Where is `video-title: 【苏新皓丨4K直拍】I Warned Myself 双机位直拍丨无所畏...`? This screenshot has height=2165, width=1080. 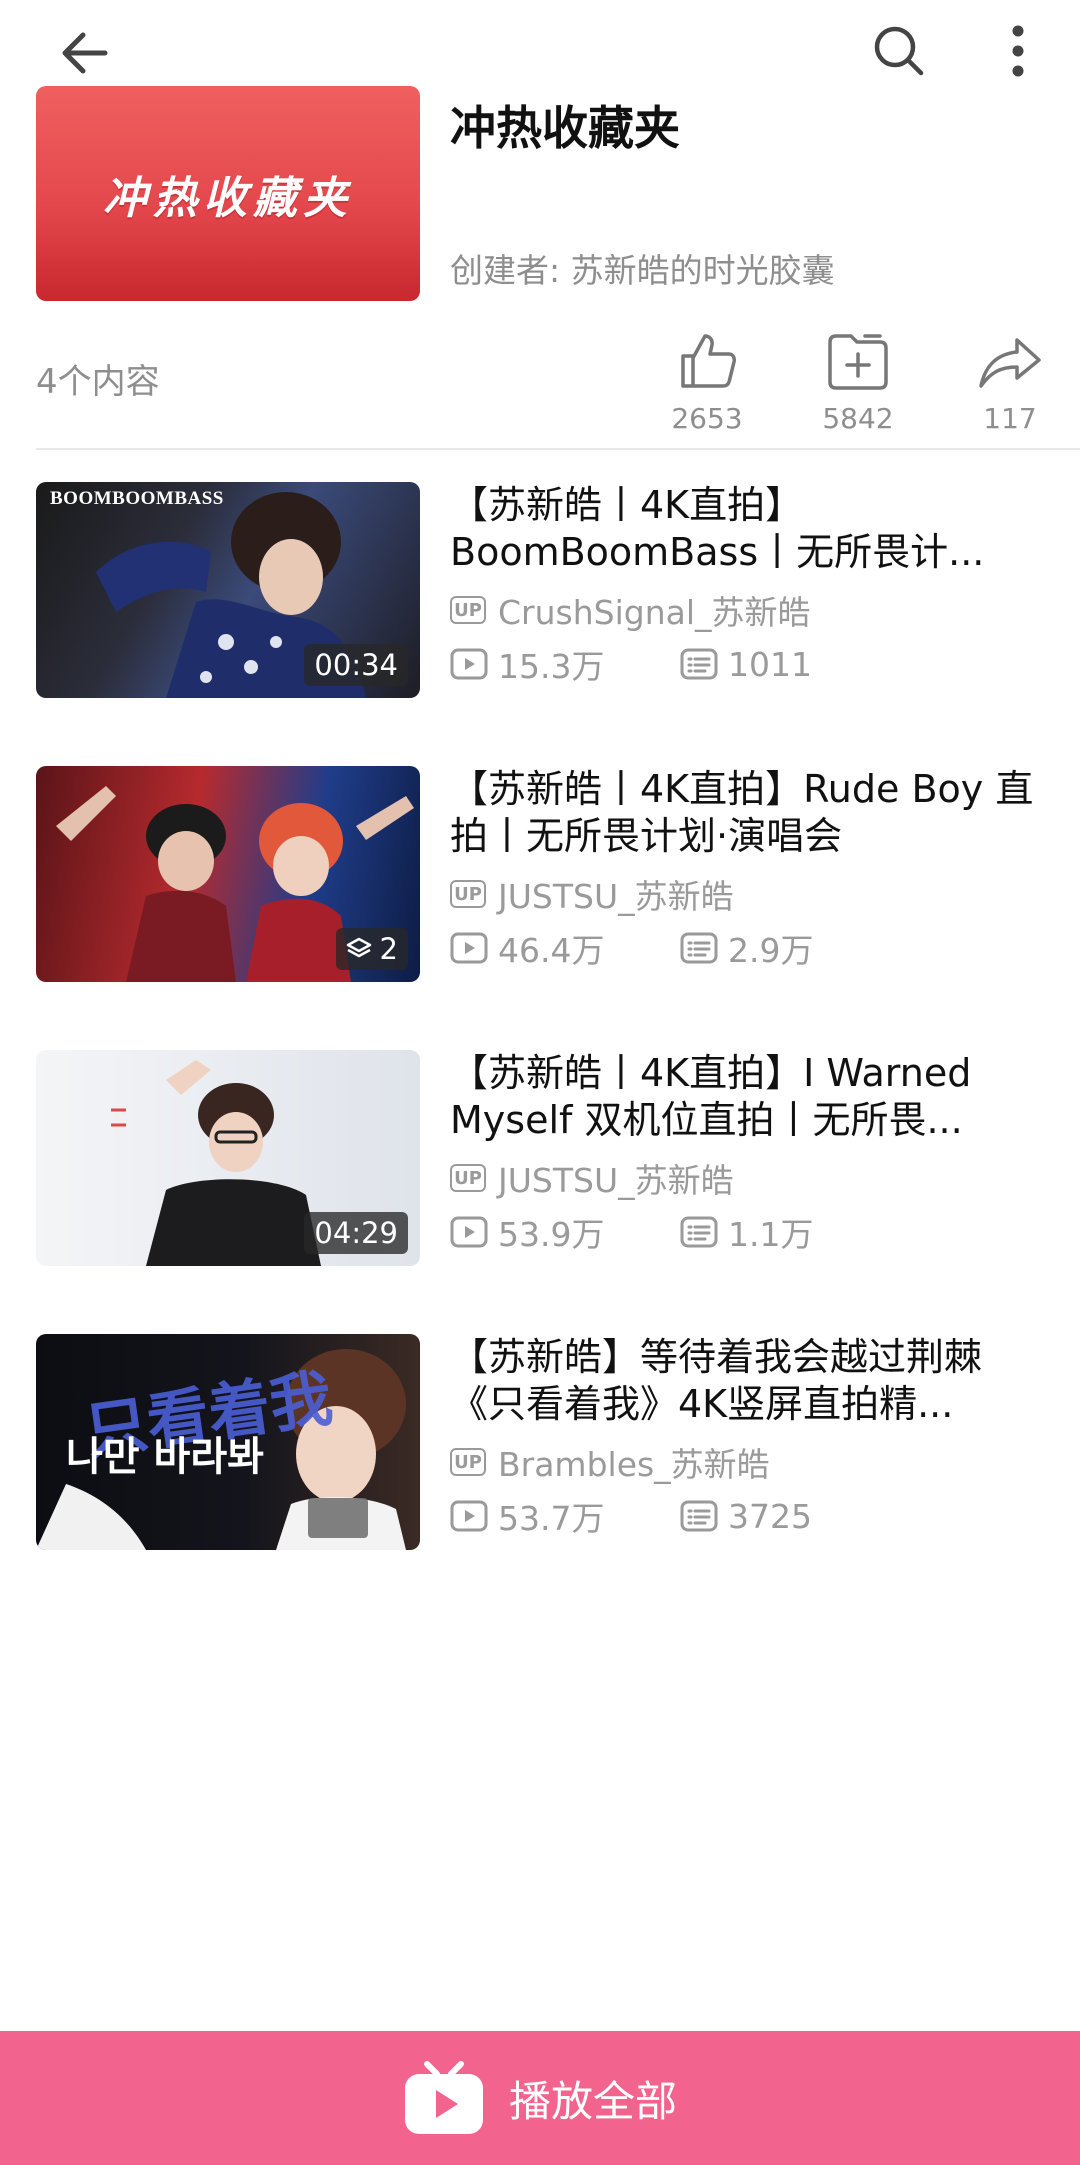 video-title: 【苏新皓丨4K直拍】I Warned Myself 双机位直拍丨无所畏... is located at coordinates (750, 1097).